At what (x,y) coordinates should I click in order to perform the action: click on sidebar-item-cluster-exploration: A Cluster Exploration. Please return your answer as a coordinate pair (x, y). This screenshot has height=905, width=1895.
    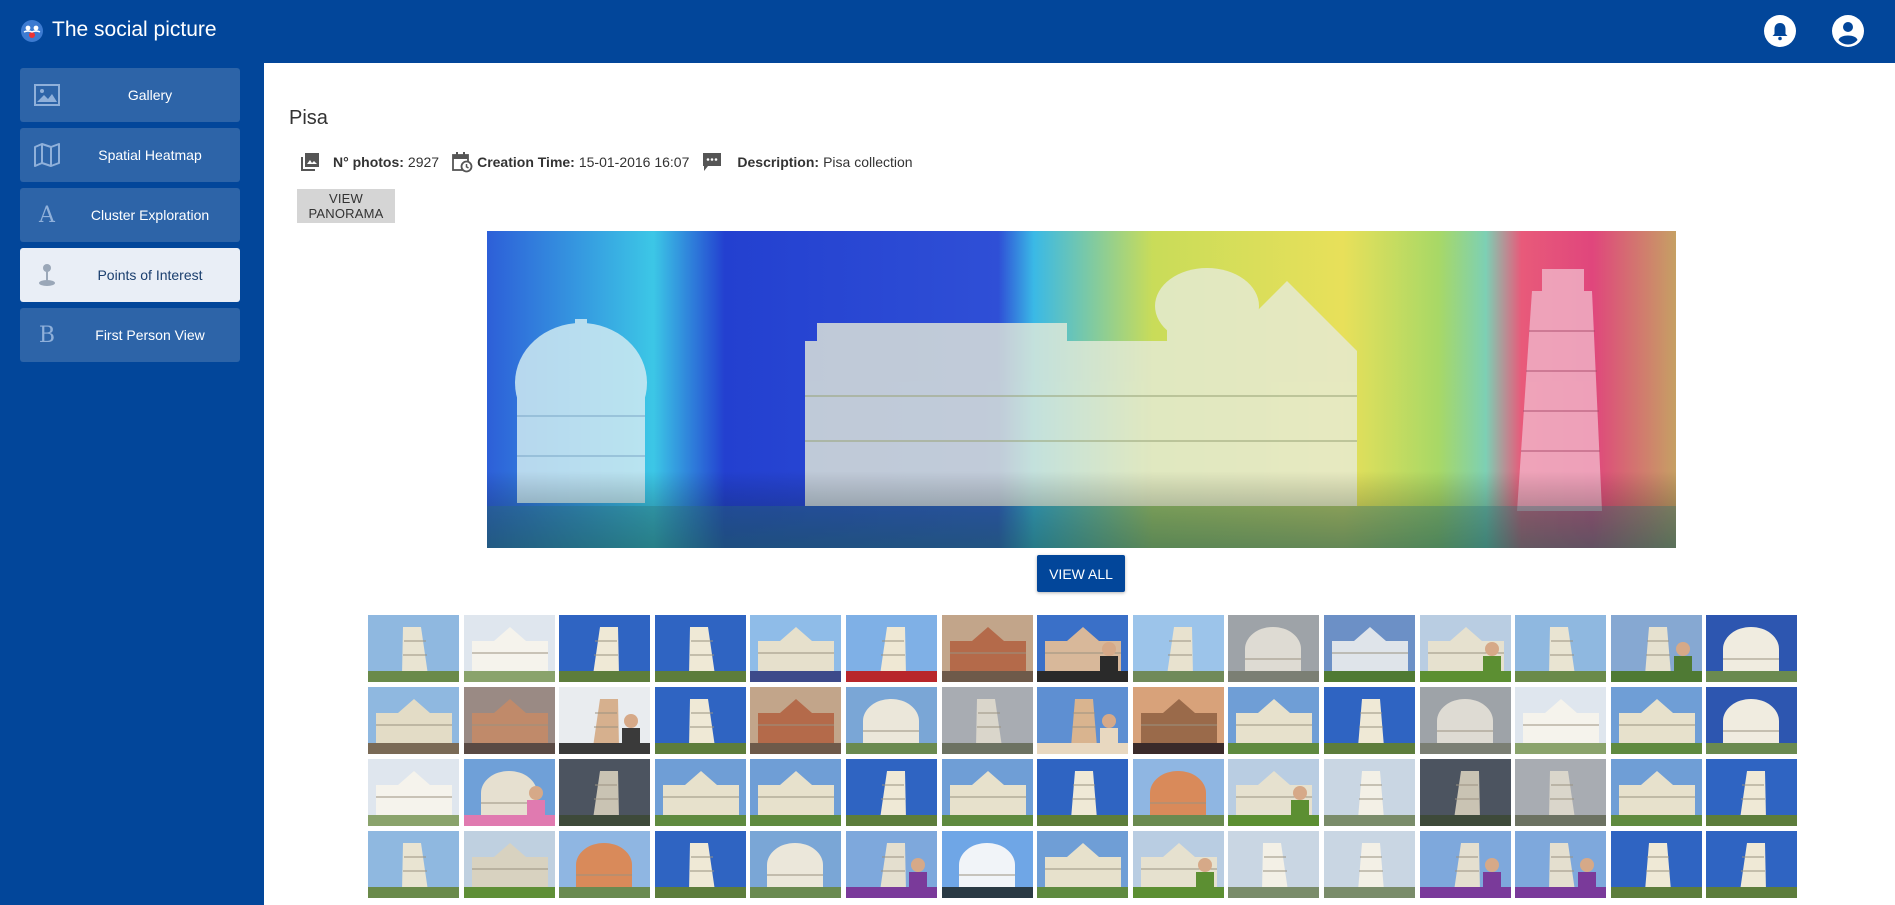
    Looking at the image, I should click on (130, 215).